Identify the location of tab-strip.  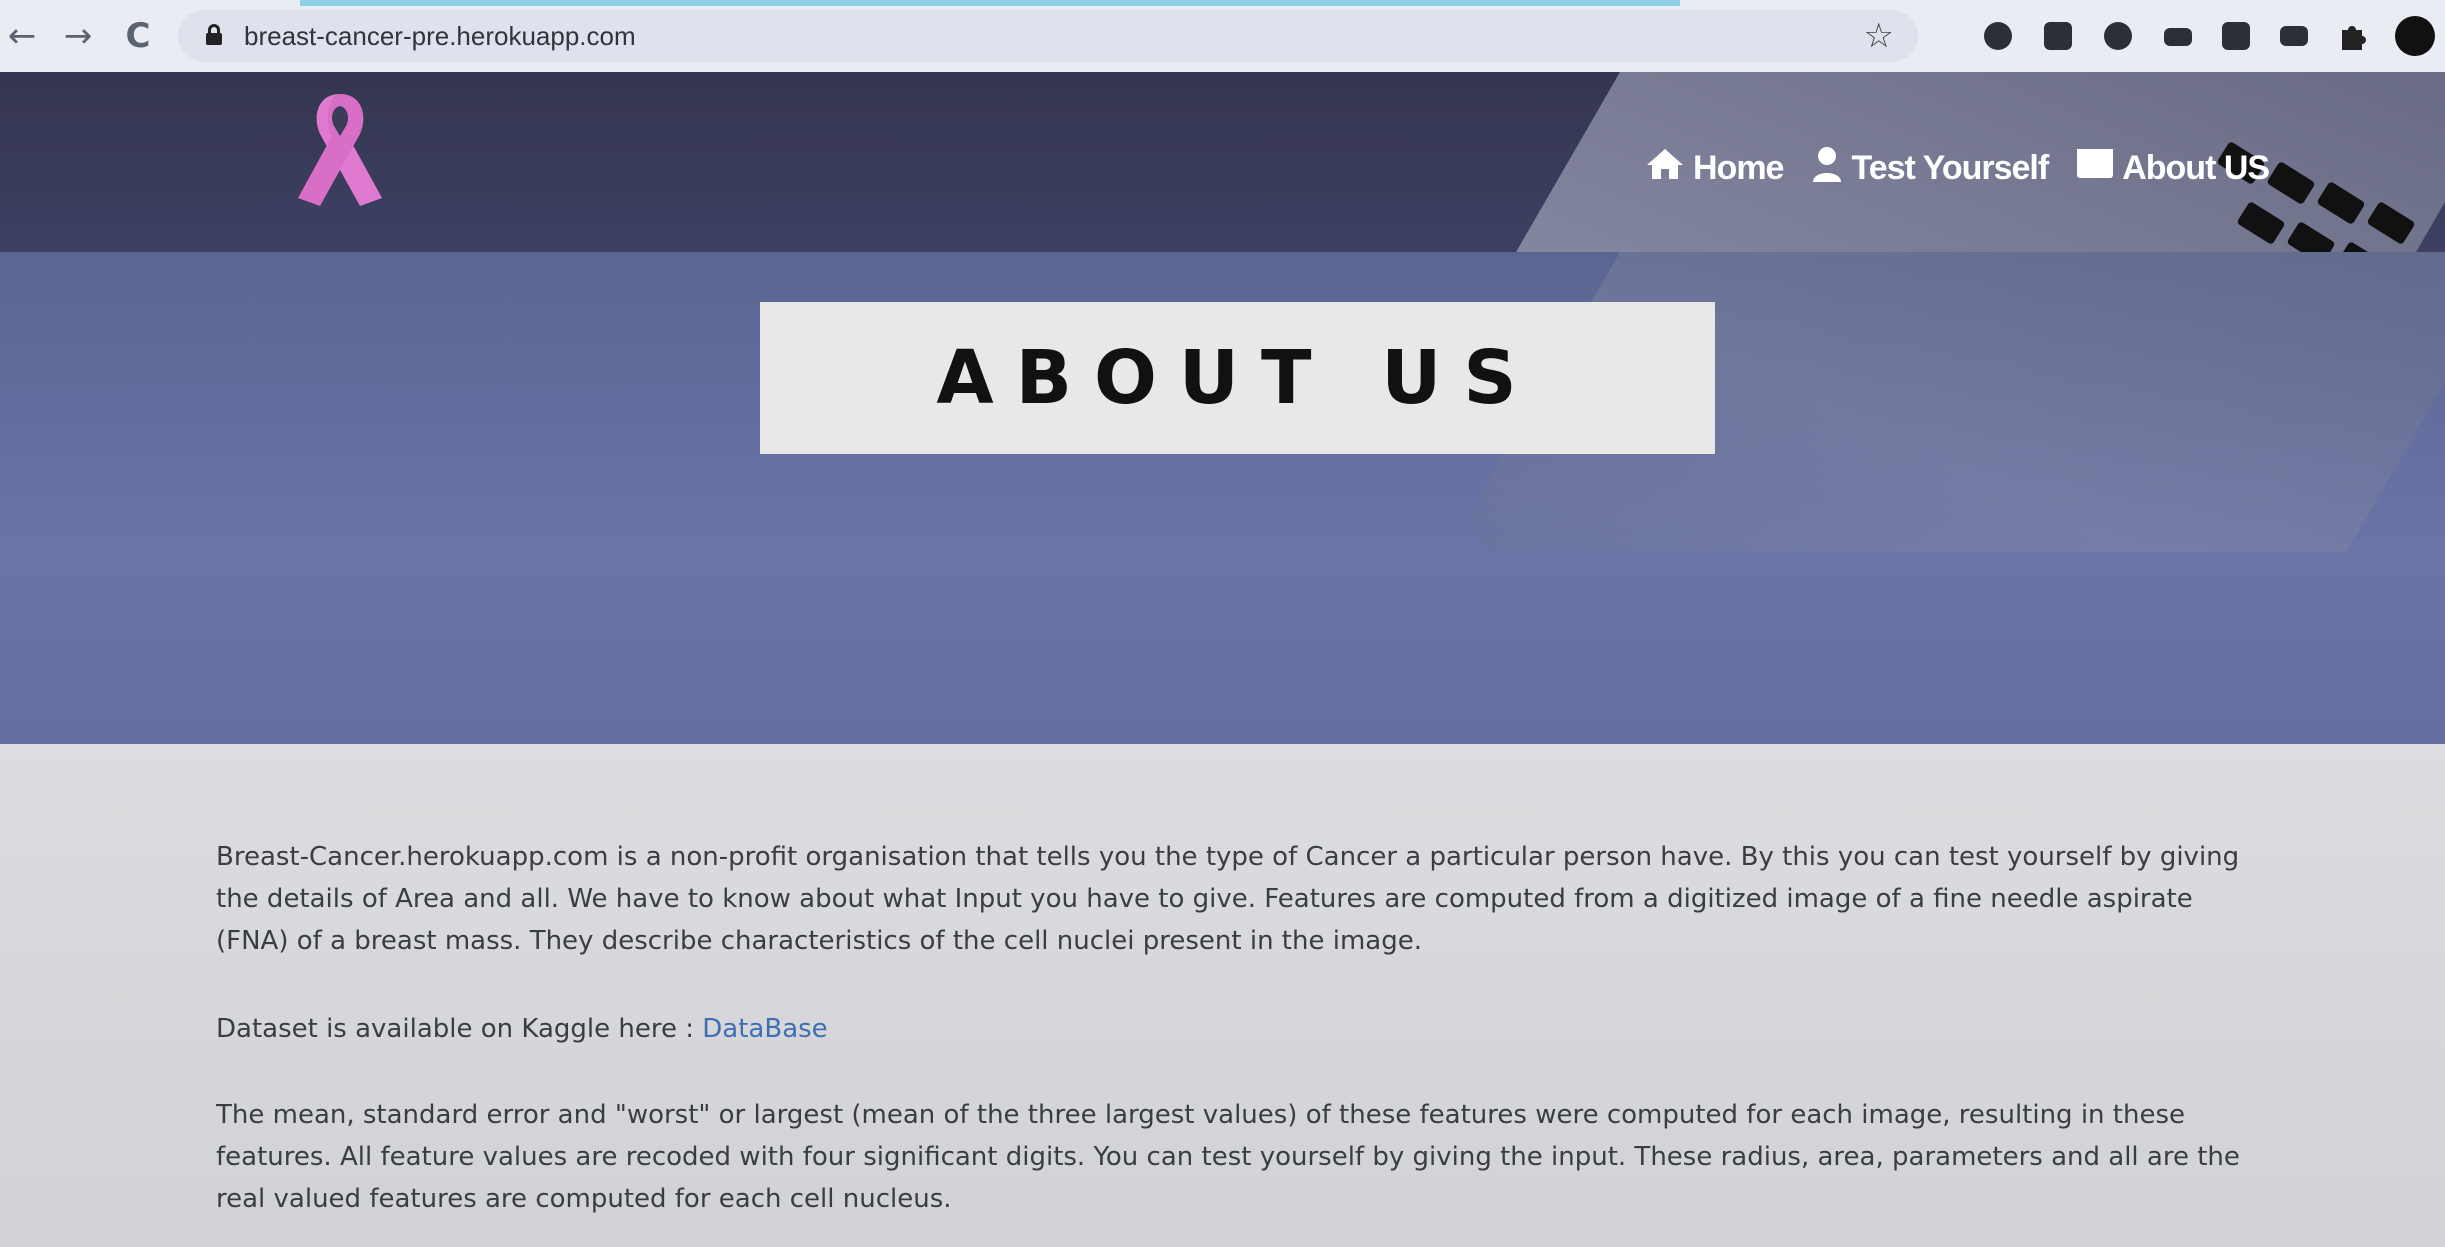
(990, 3).